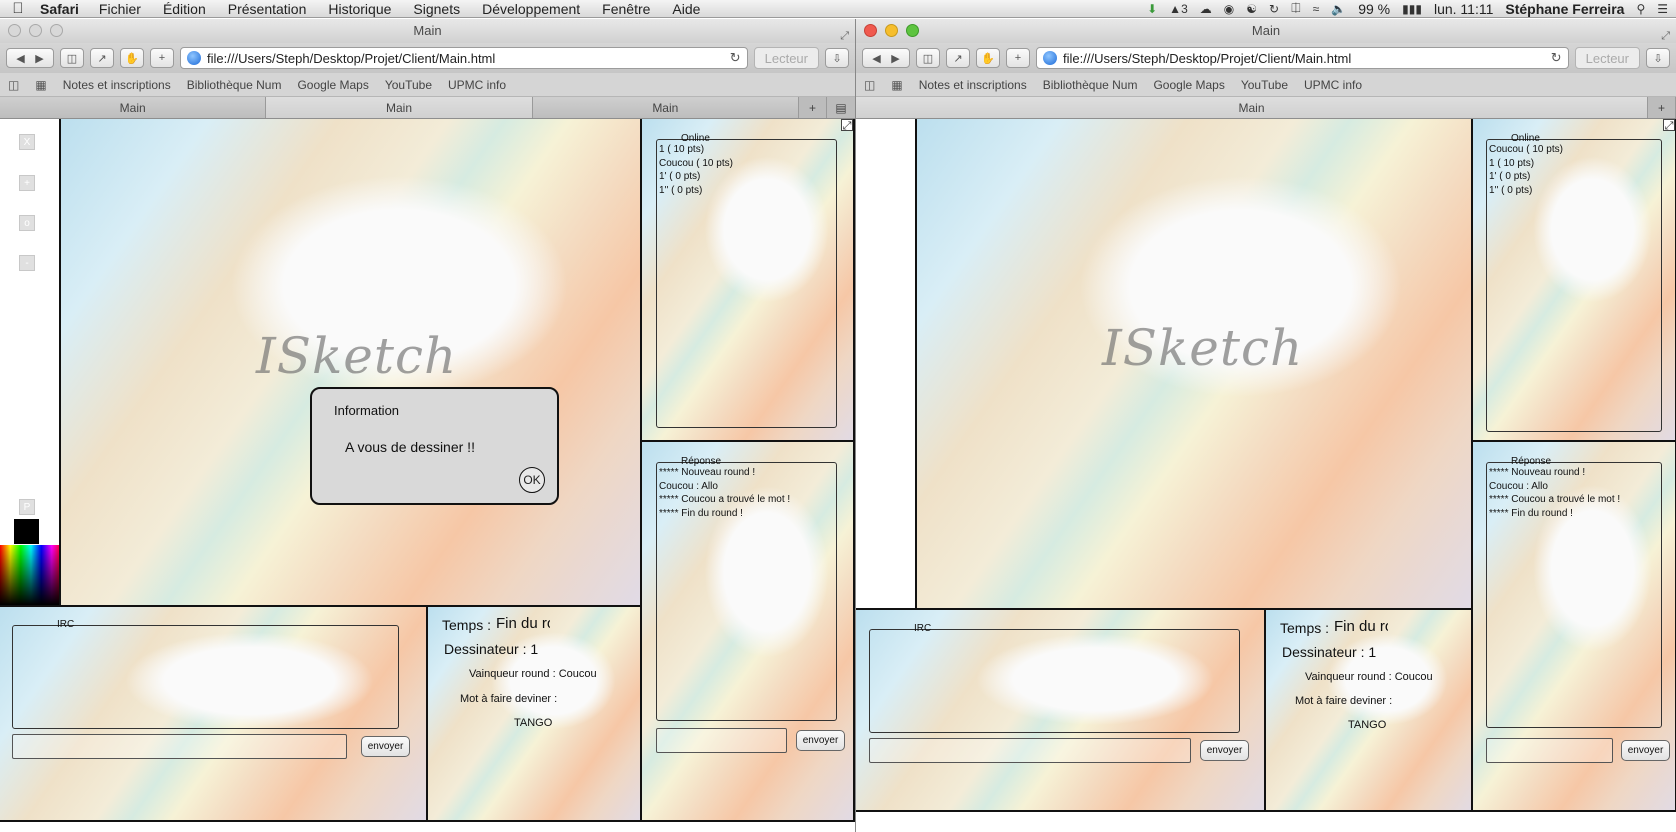  What do you see at coordinates (27, 223) in the screenshot?
I see `brush-tool-button: o` at bounding box center [27, 223].